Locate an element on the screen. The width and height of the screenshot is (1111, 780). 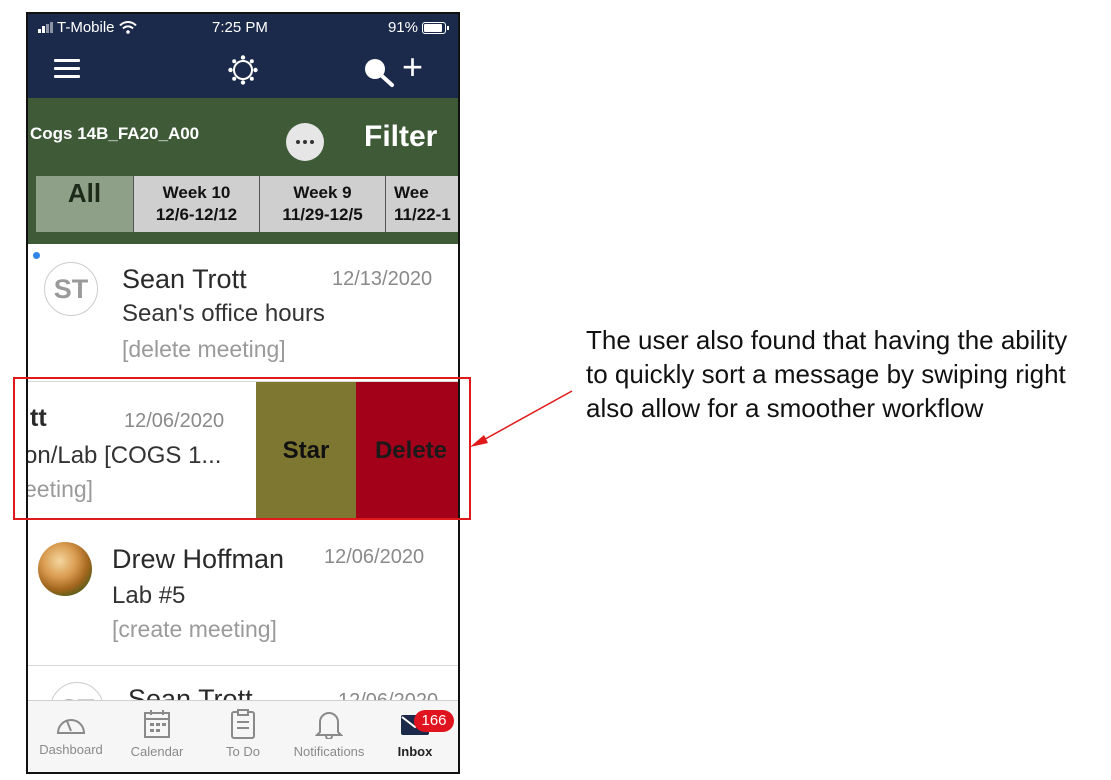
tab-calendar: Calendar is located at coordinates (157, 734).